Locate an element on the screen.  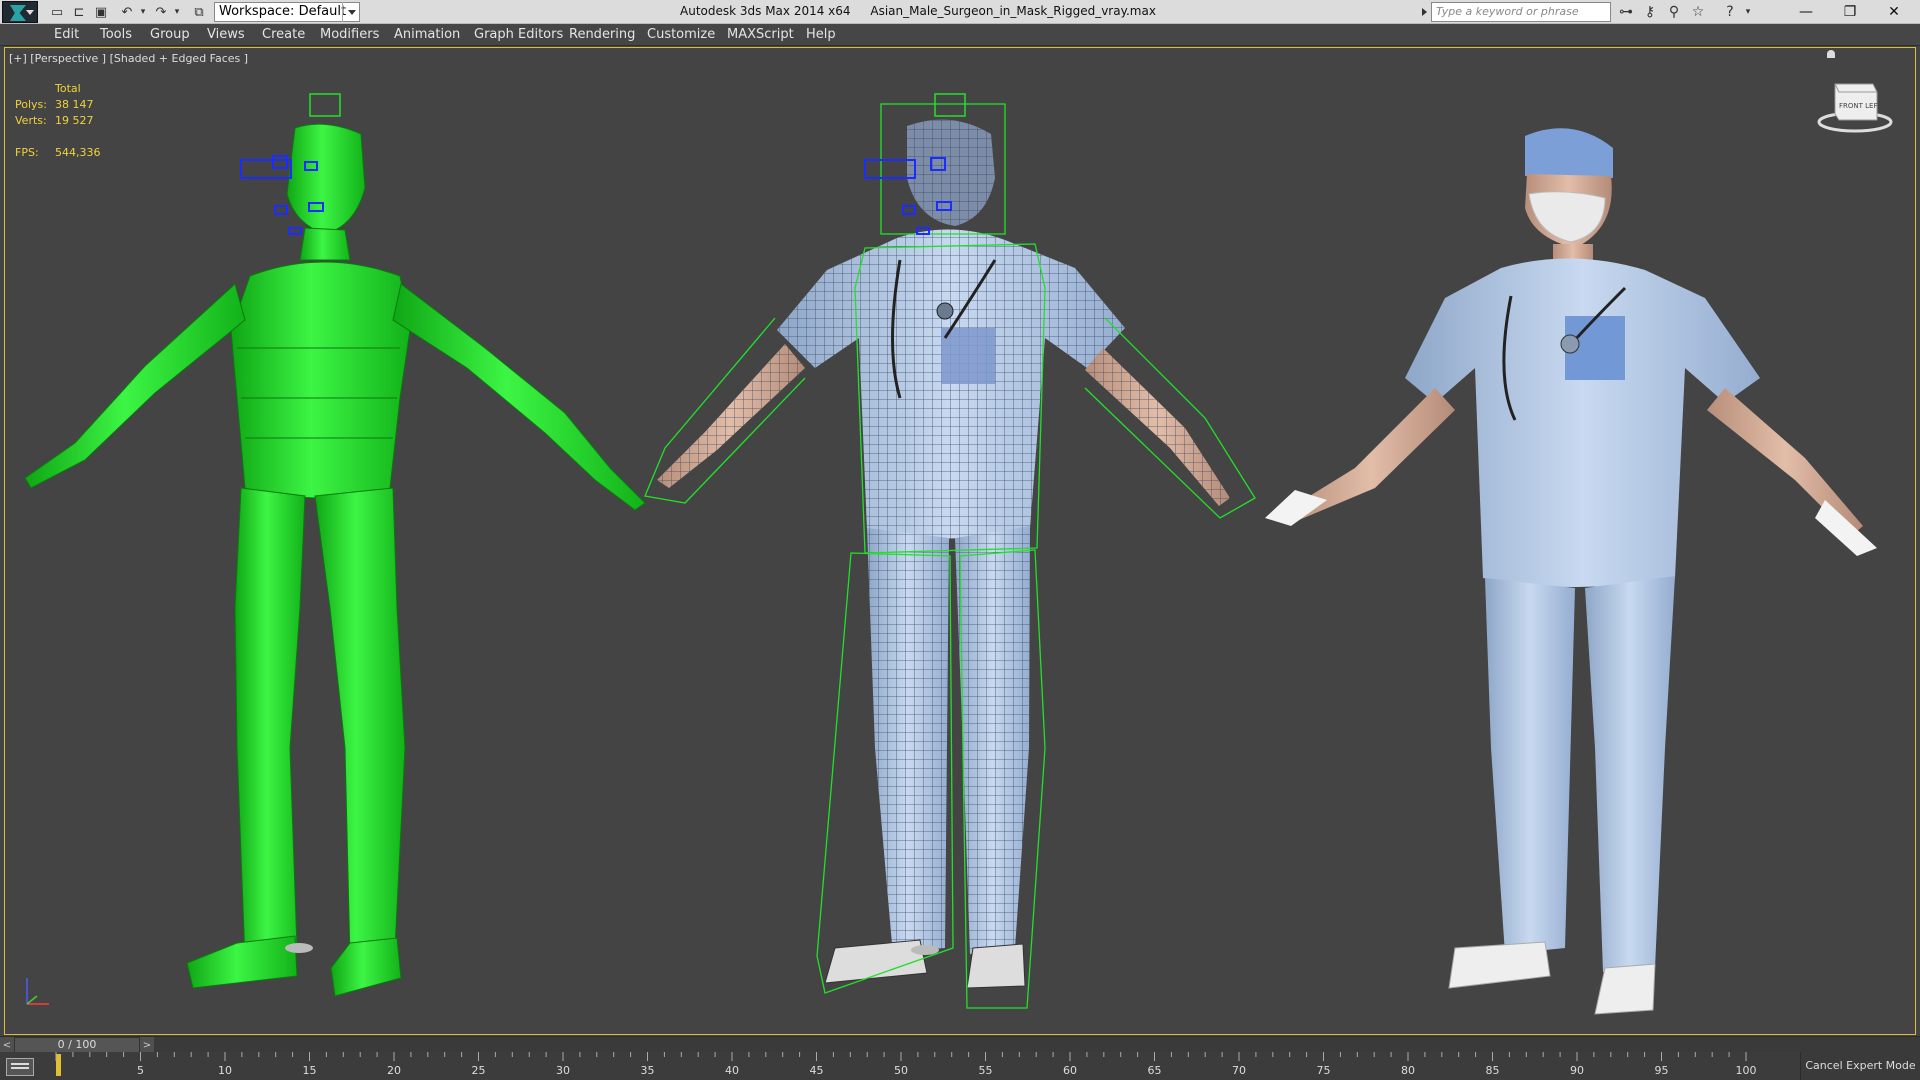
menu-group: Group is located at coordinates (170, 34).